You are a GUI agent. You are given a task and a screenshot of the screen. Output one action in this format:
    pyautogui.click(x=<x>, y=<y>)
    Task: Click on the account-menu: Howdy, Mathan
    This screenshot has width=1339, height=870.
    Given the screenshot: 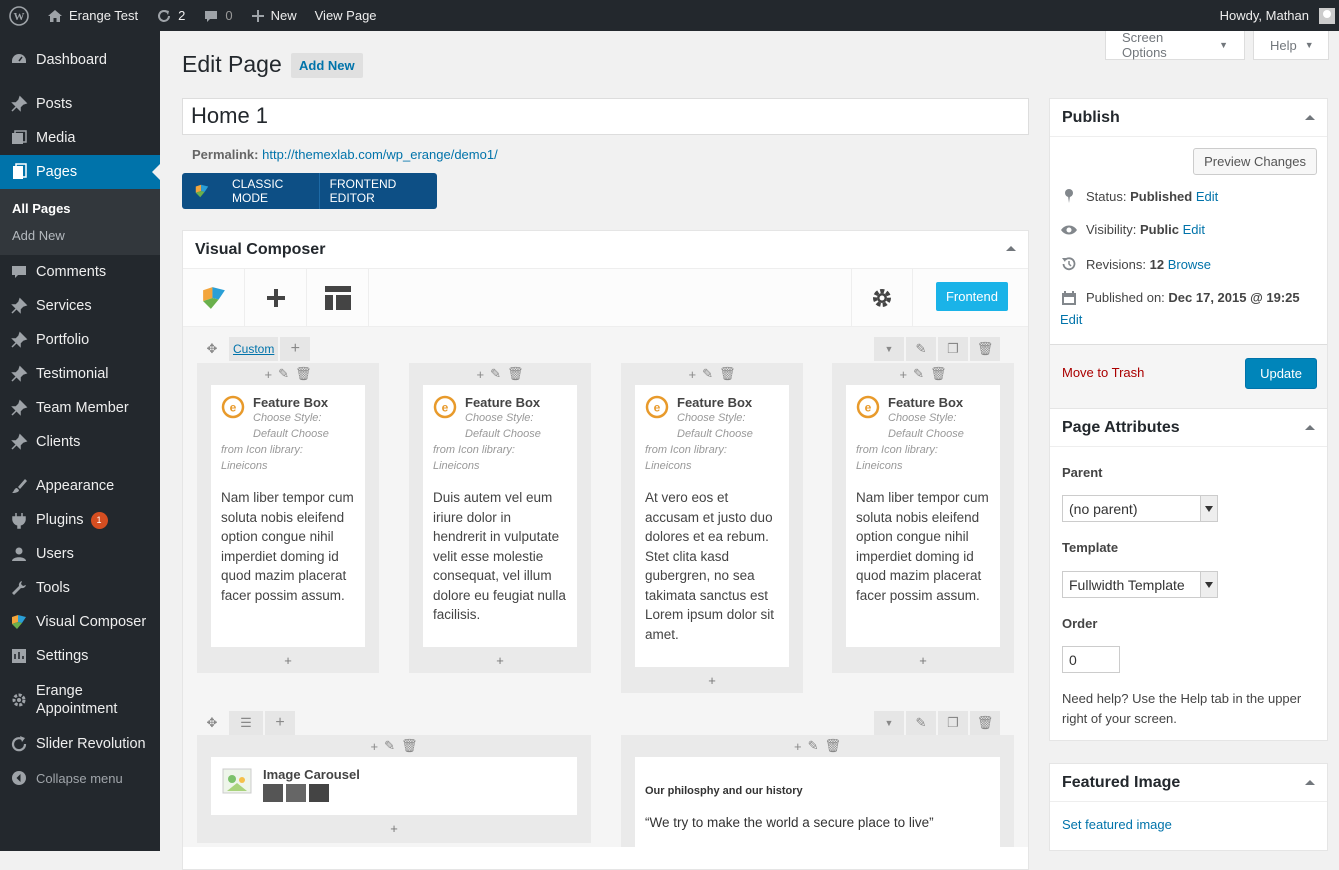 What is the action you would take?
    pyautogui.click(x=1275, y=15)
    